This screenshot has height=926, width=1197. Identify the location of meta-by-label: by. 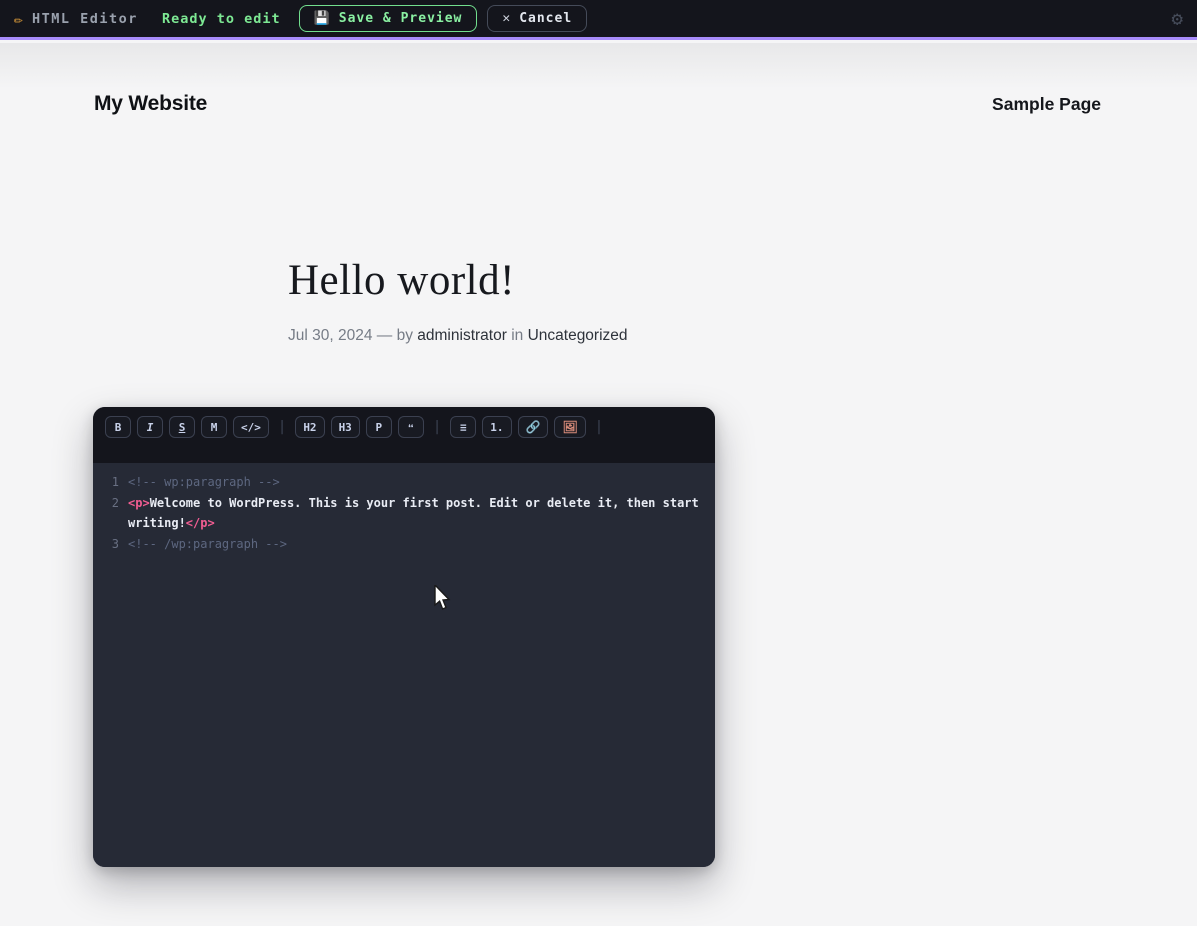
(404, 335).